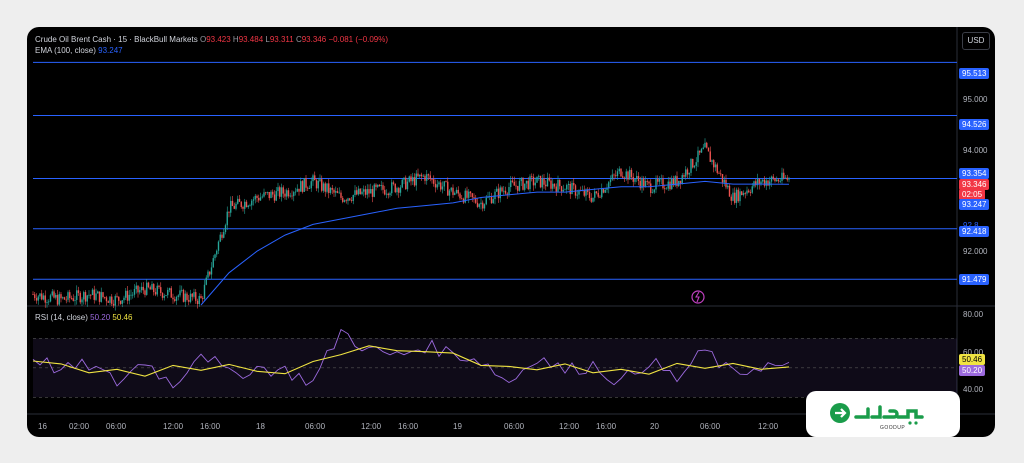  What do you see at coordinates (83, 318) in the screenshot?
I see `rsi-legend: RSI (14, close) 50.20 50.46` at bounding box center [83, 318].